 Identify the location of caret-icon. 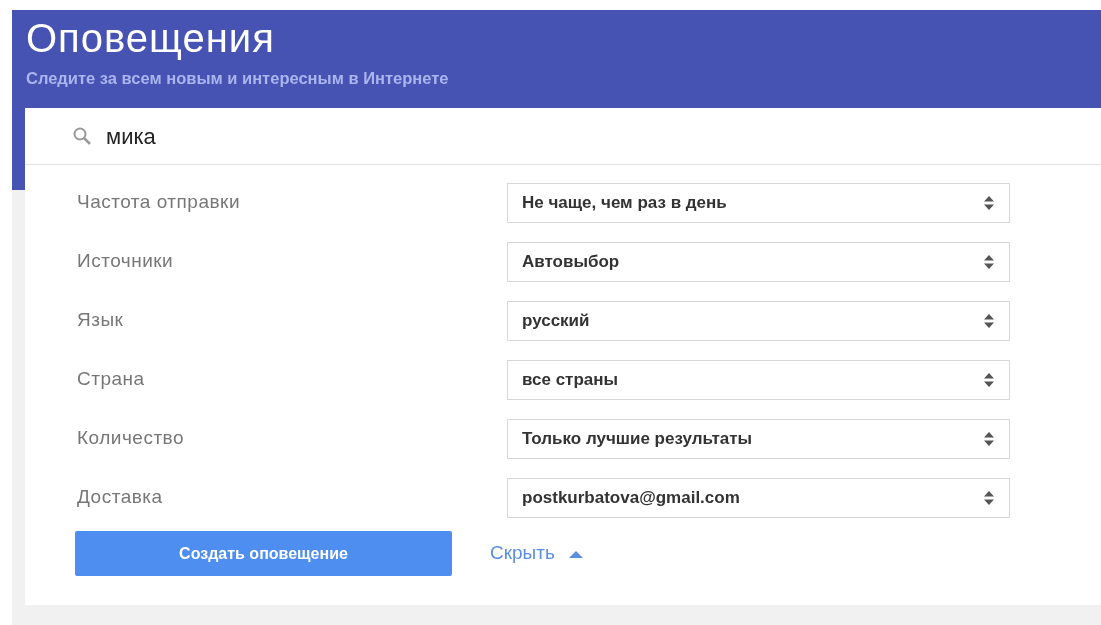
(575, 553).